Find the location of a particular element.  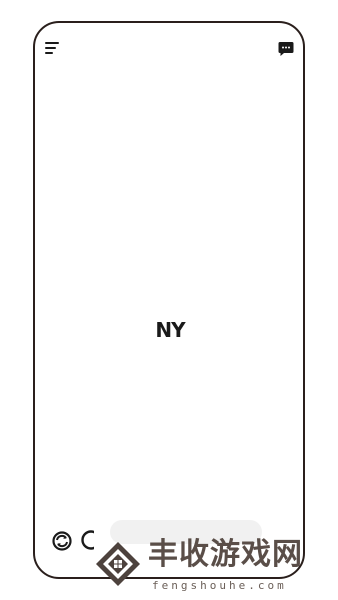

diamond-logo-icon is located at coordinates (118, 564).